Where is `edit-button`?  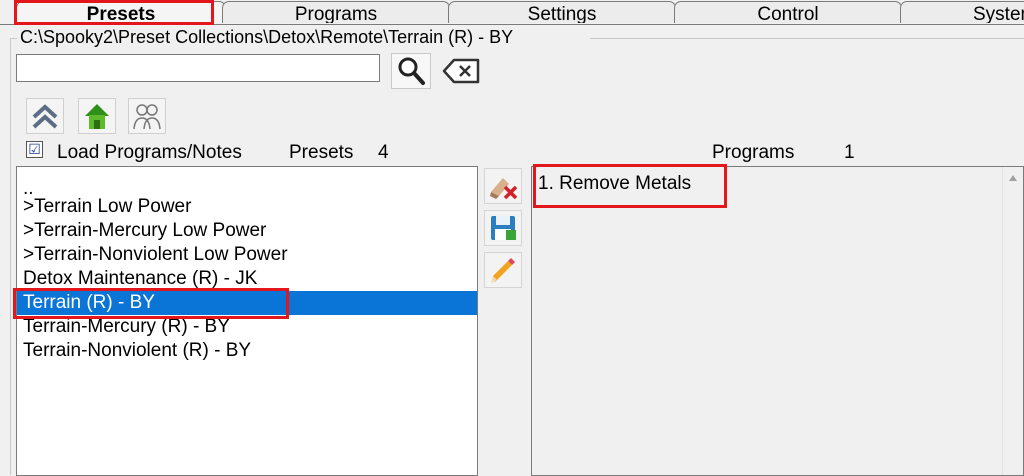
edit-button is located at coordinates (503, 270).